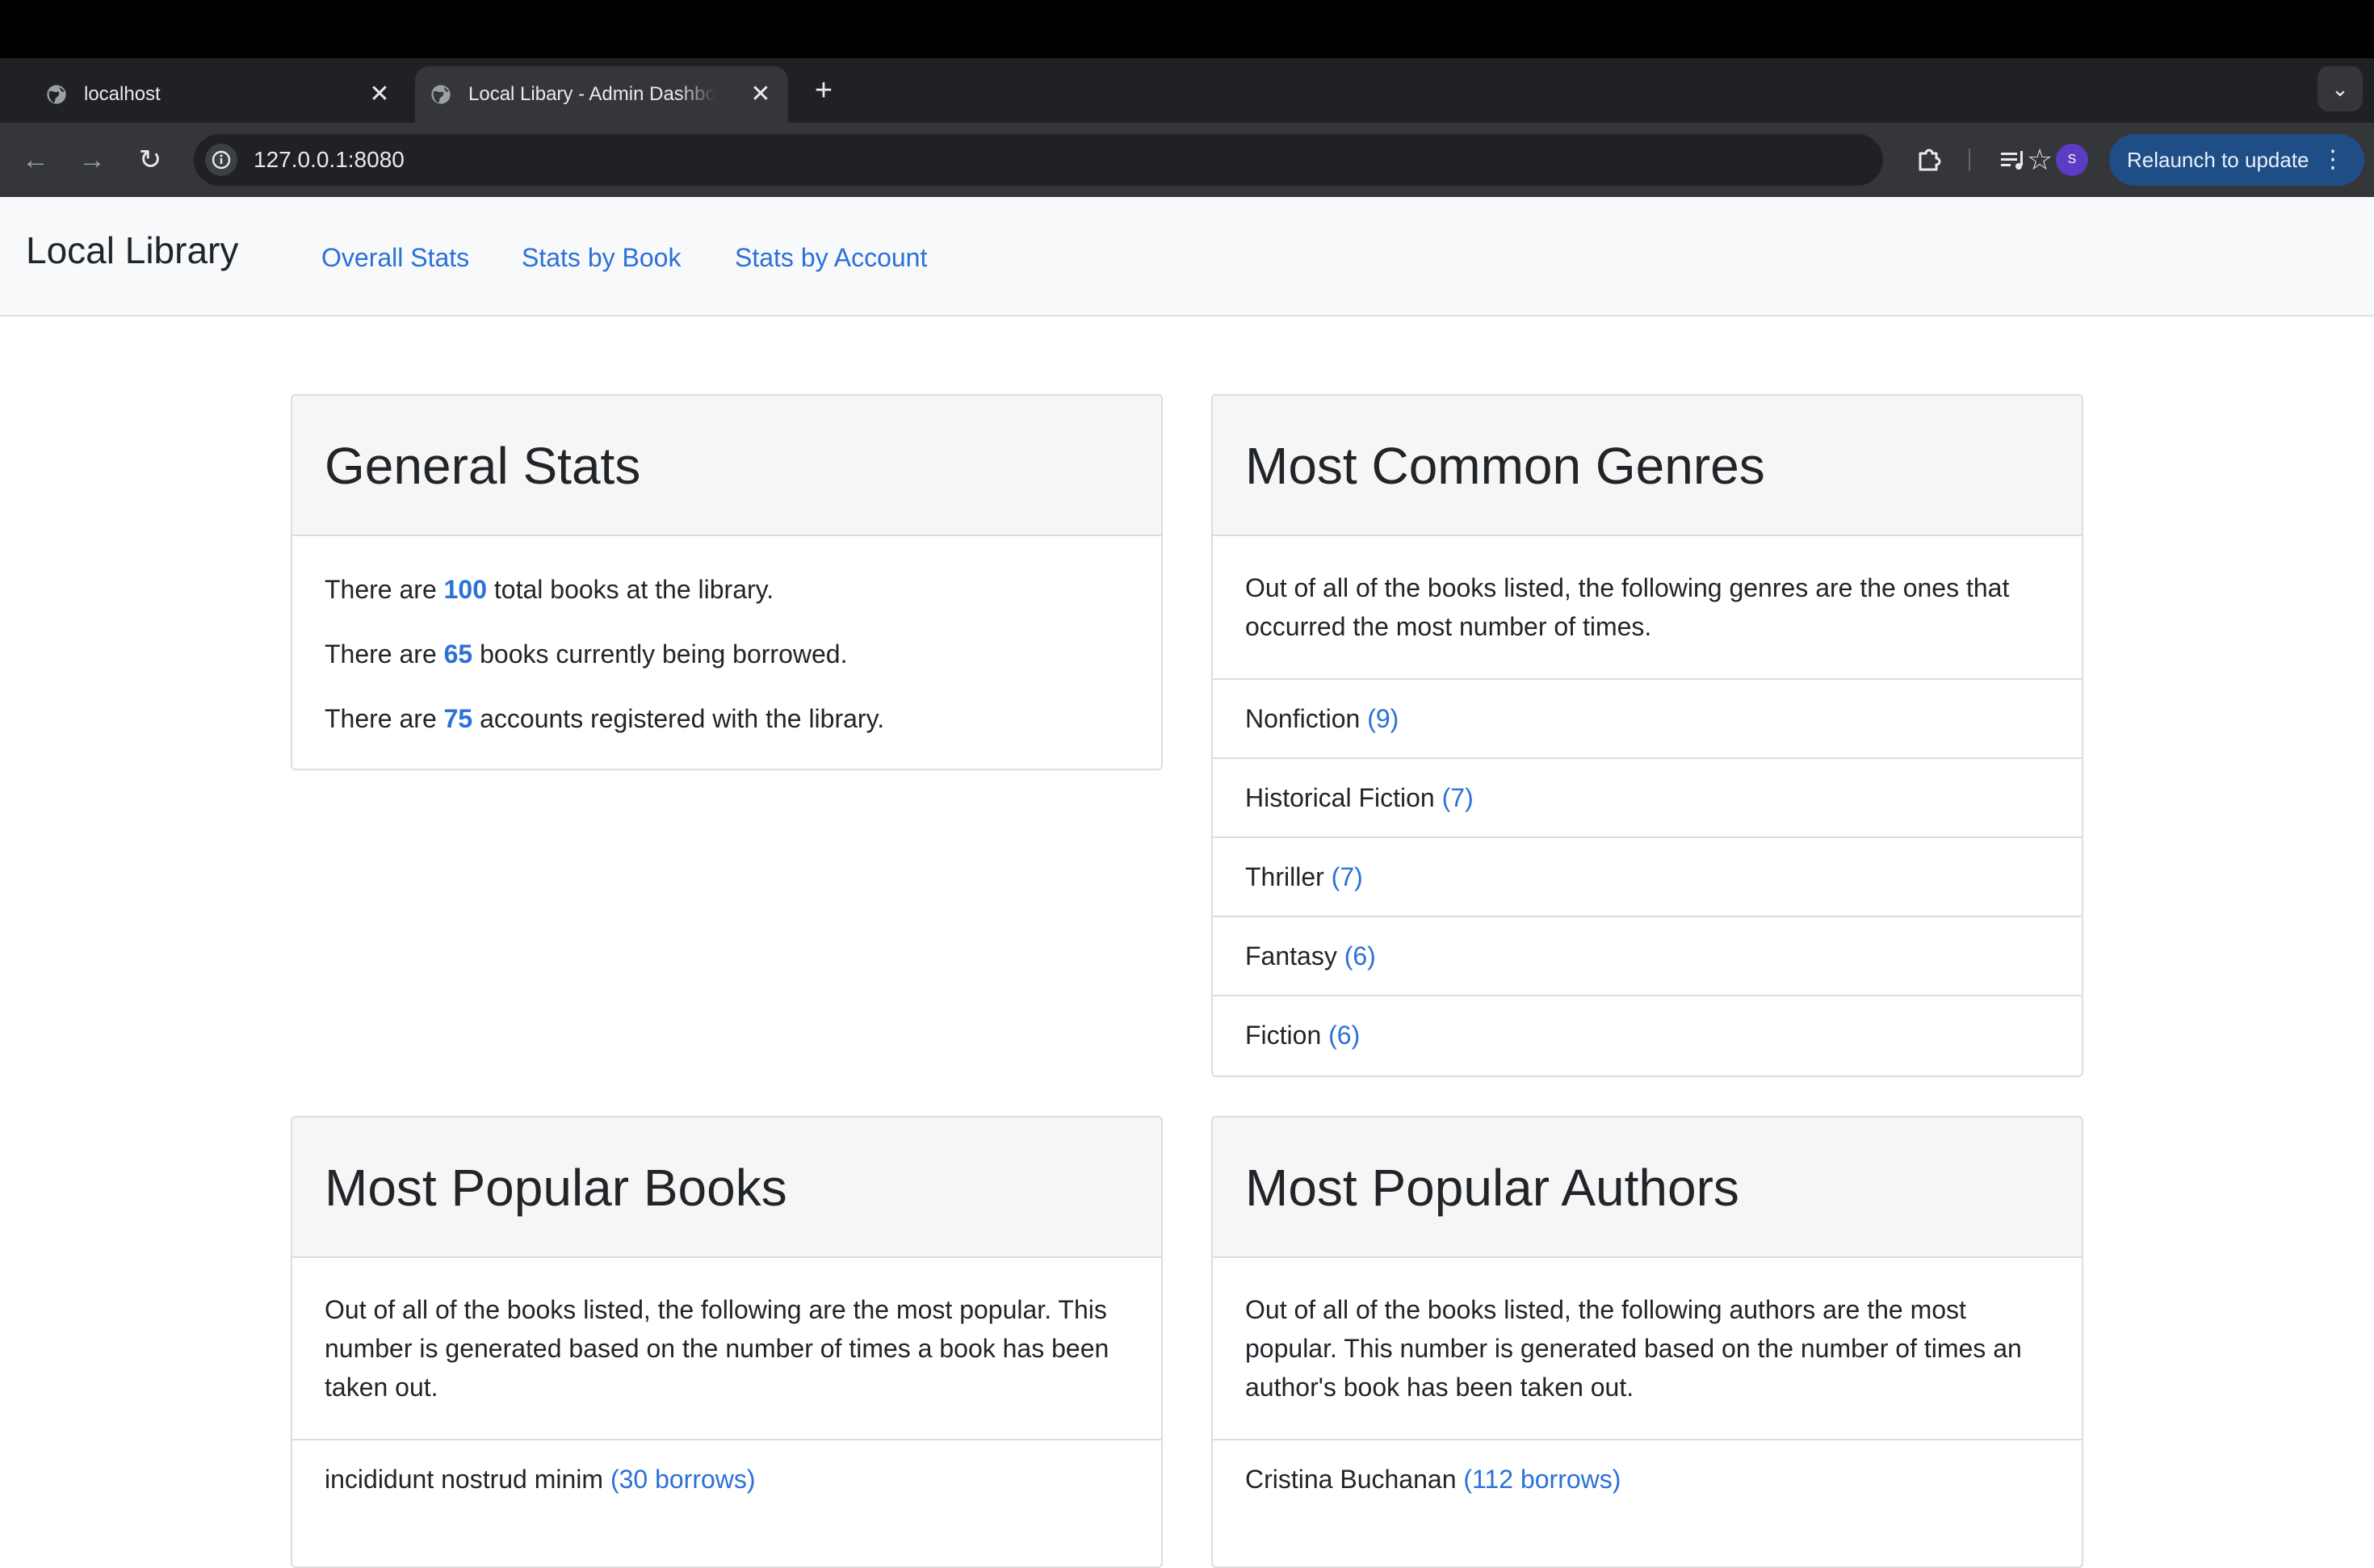 The image size is (2374, 1568). I want to click on stat-suffix: books currently being borrowed., so click(660, 654).